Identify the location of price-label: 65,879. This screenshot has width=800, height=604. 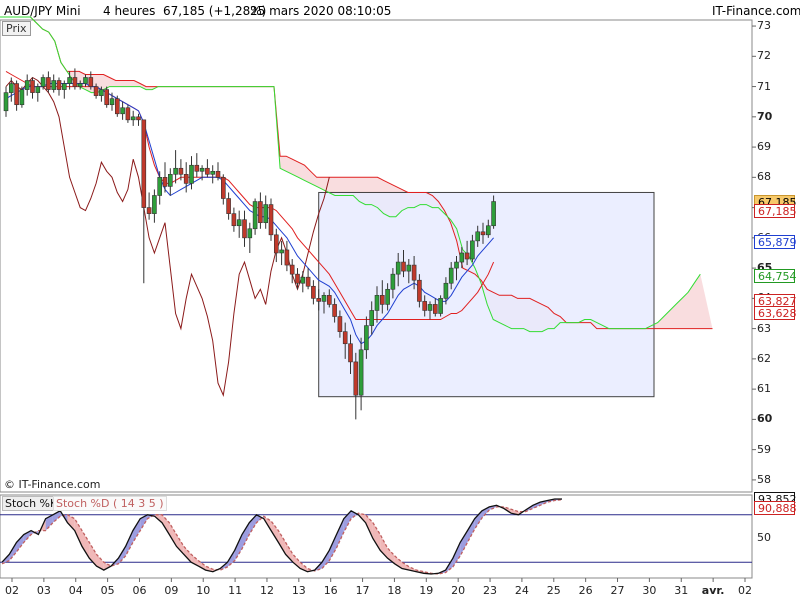
(775, 241).